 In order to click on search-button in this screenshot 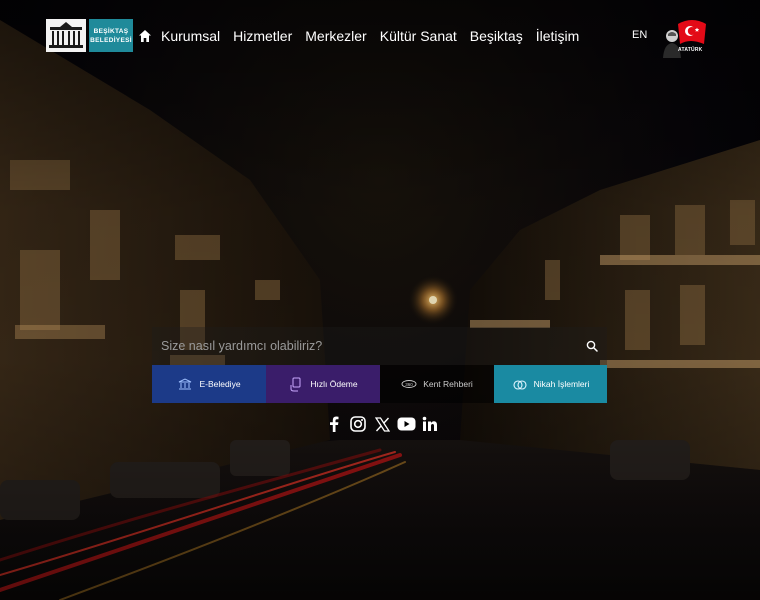, I will do `click(592, 346)`.